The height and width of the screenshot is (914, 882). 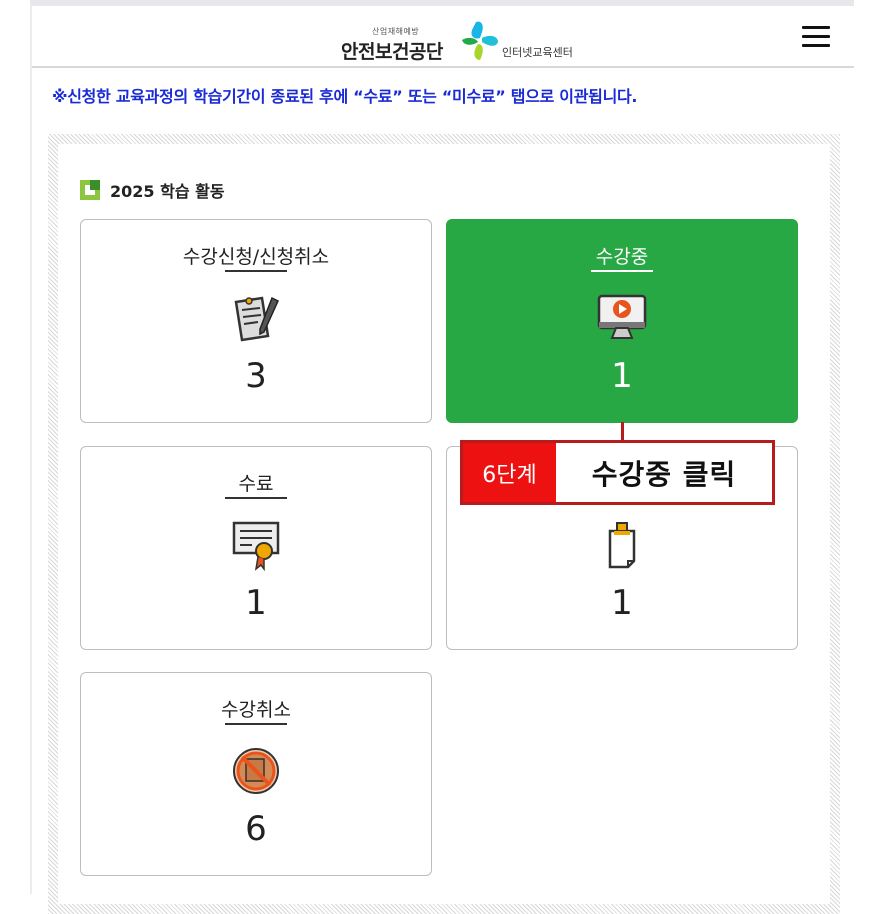 What do you see at coordinates (31, 450) in the screenshot?
I see `left-edge` at bounding box center [31, 450].